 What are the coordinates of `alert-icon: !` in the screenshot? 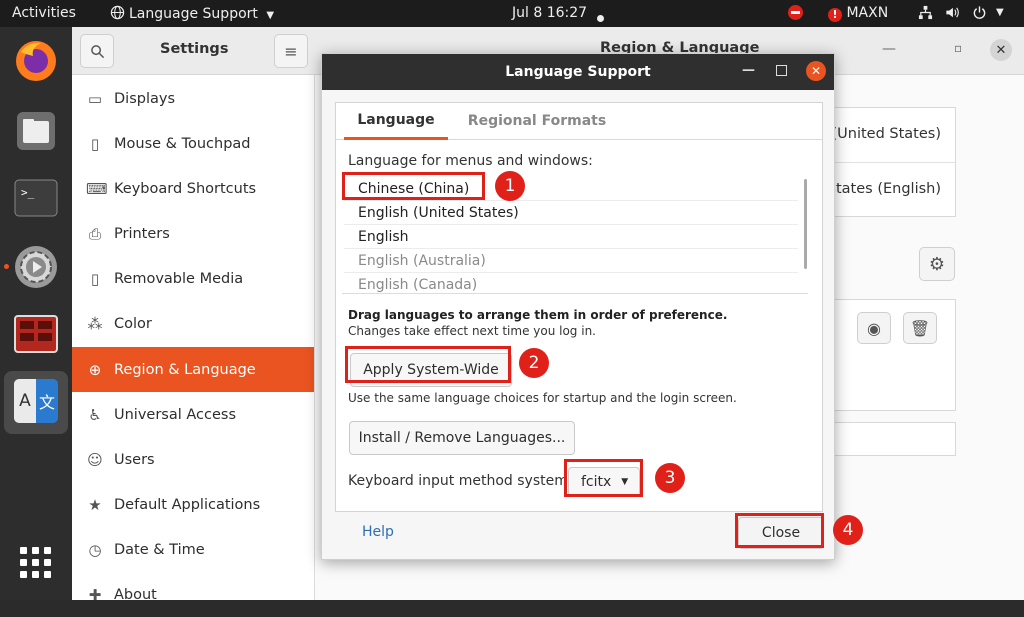 It's located at (835, 15).